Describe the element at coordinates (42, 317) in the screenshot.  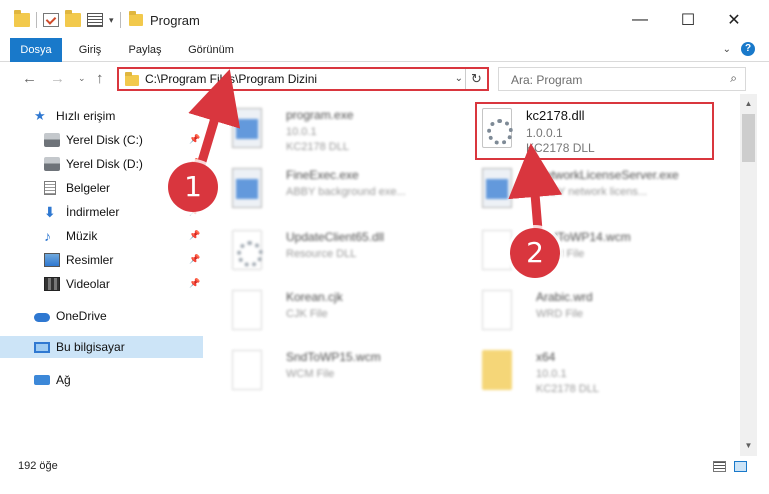
I see `cloud-icon` at that location.